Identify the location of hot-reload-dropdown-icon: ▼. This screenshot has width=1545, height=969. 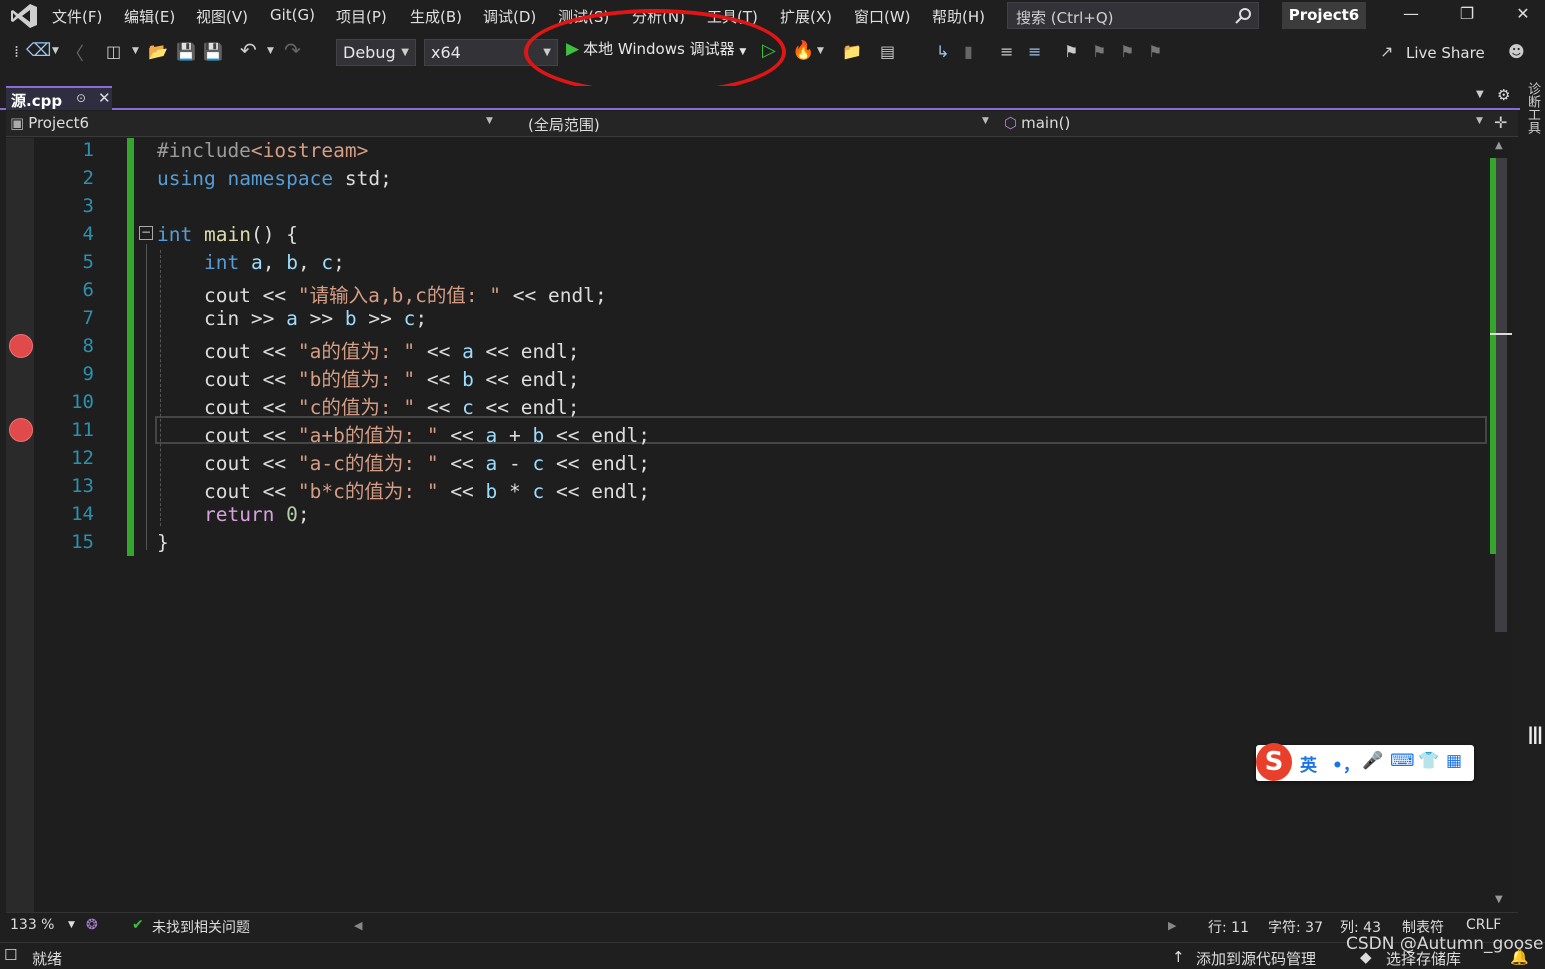
(820, 51).